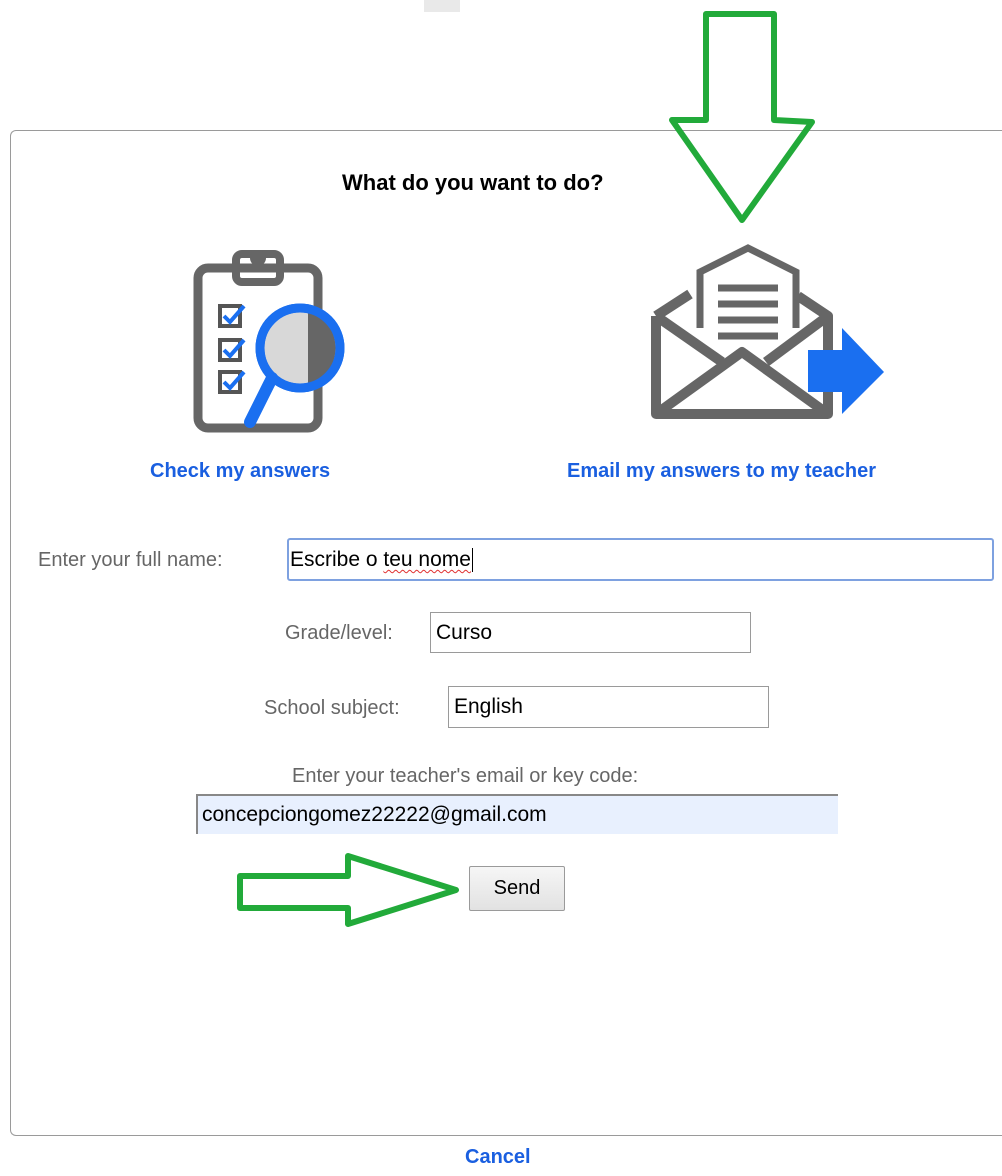  I want to click on teacher-email-label: Enter your teacher's email or key code:, so click(465, 776).